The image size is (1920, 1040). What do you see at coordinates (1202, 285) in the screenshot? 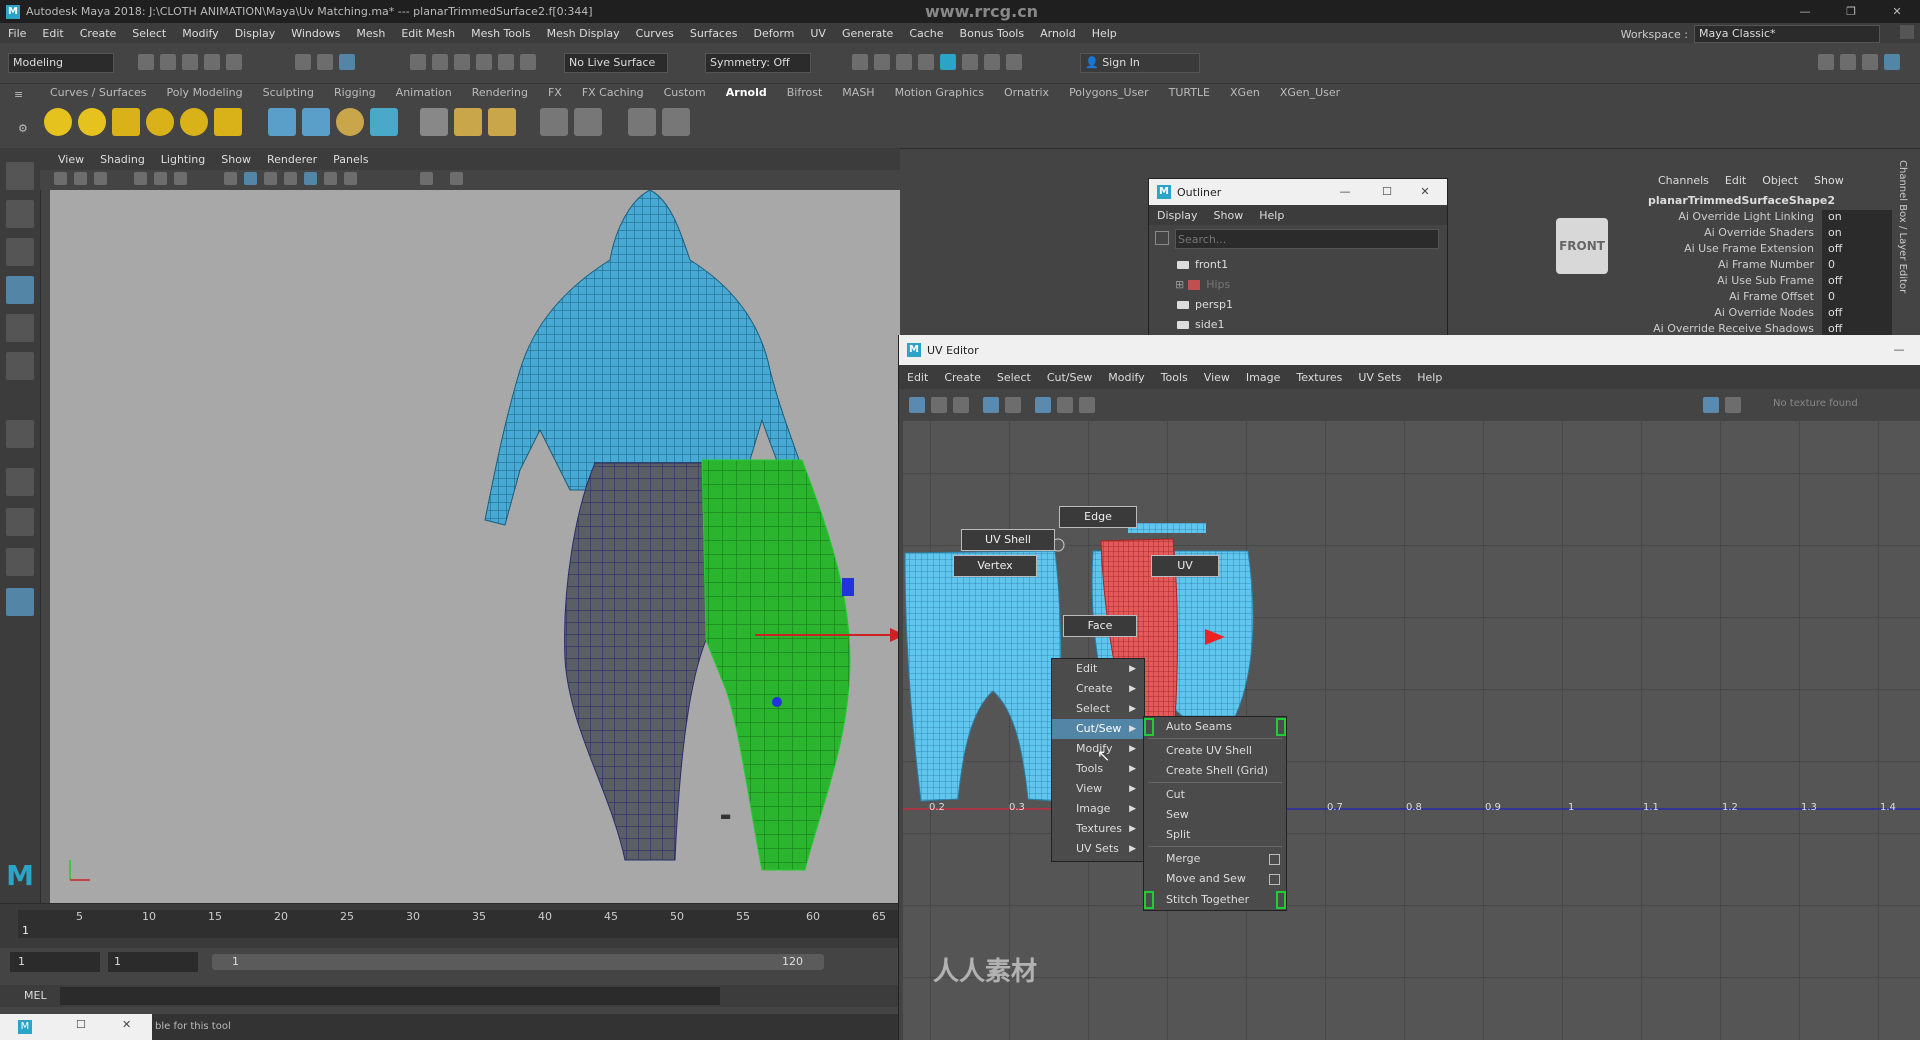
I see `outliner-item-hips: ⊞ Hips` at bounding box center [1202, 285].